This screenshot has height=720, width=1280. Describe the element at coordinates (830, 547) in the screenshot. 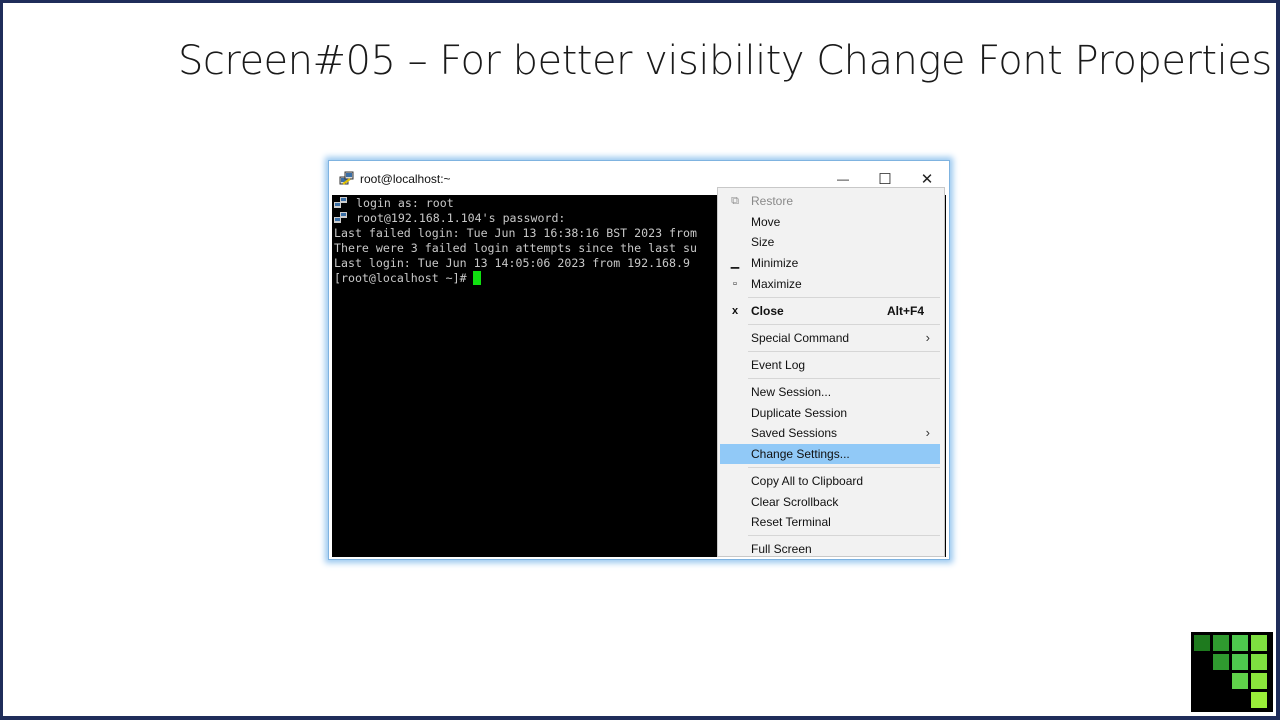

I see `menu-item-full-screen: Full Screen` at that location.